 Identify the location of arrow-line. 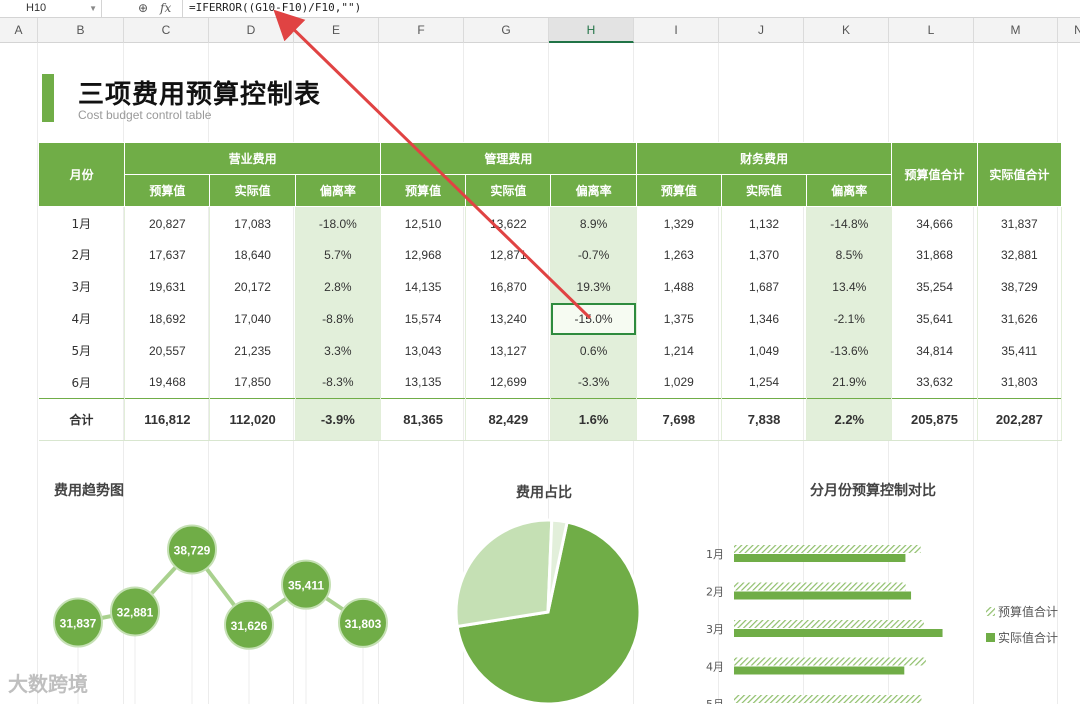
(432, 164).